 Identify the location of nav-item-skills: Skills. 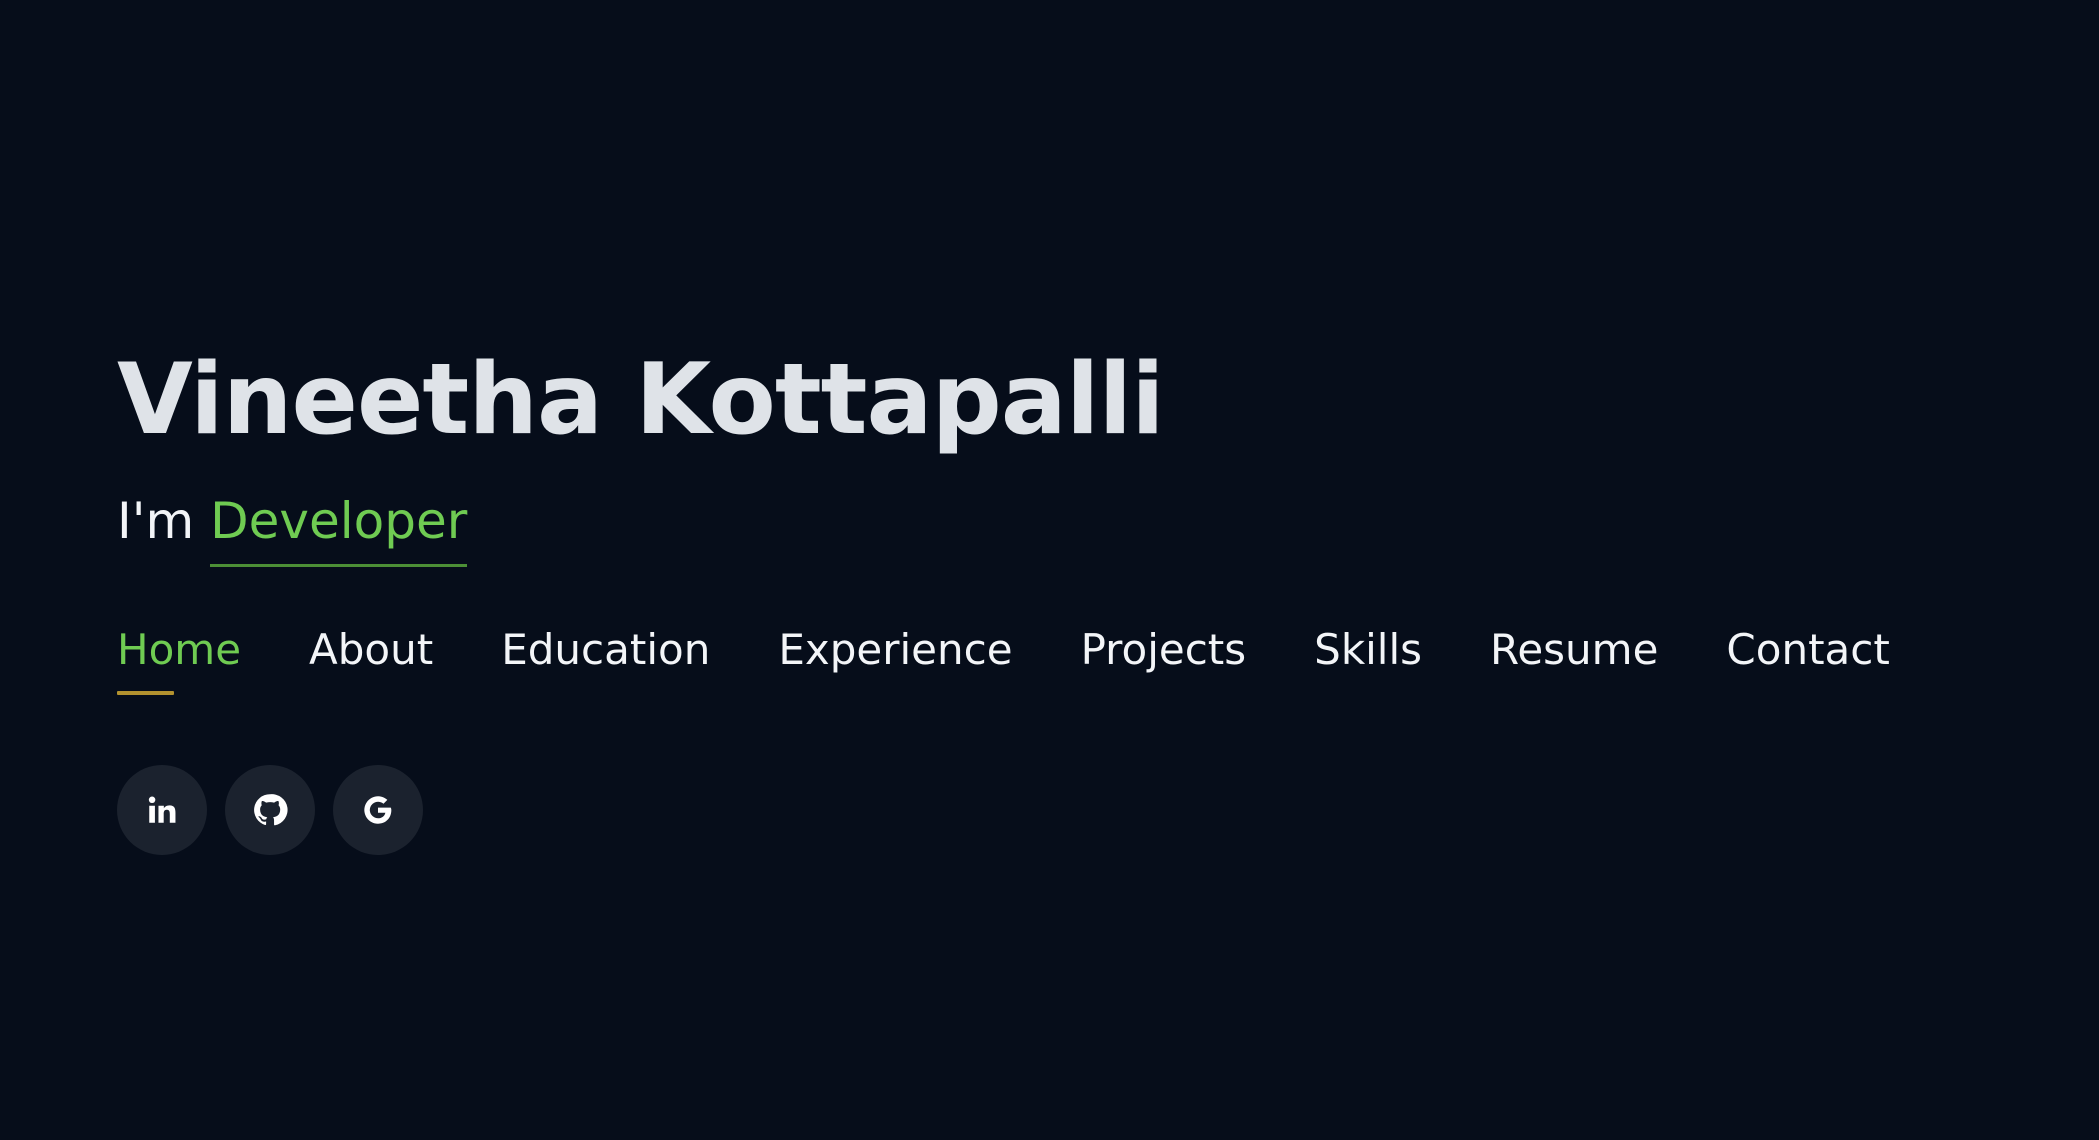
(1368, 650).